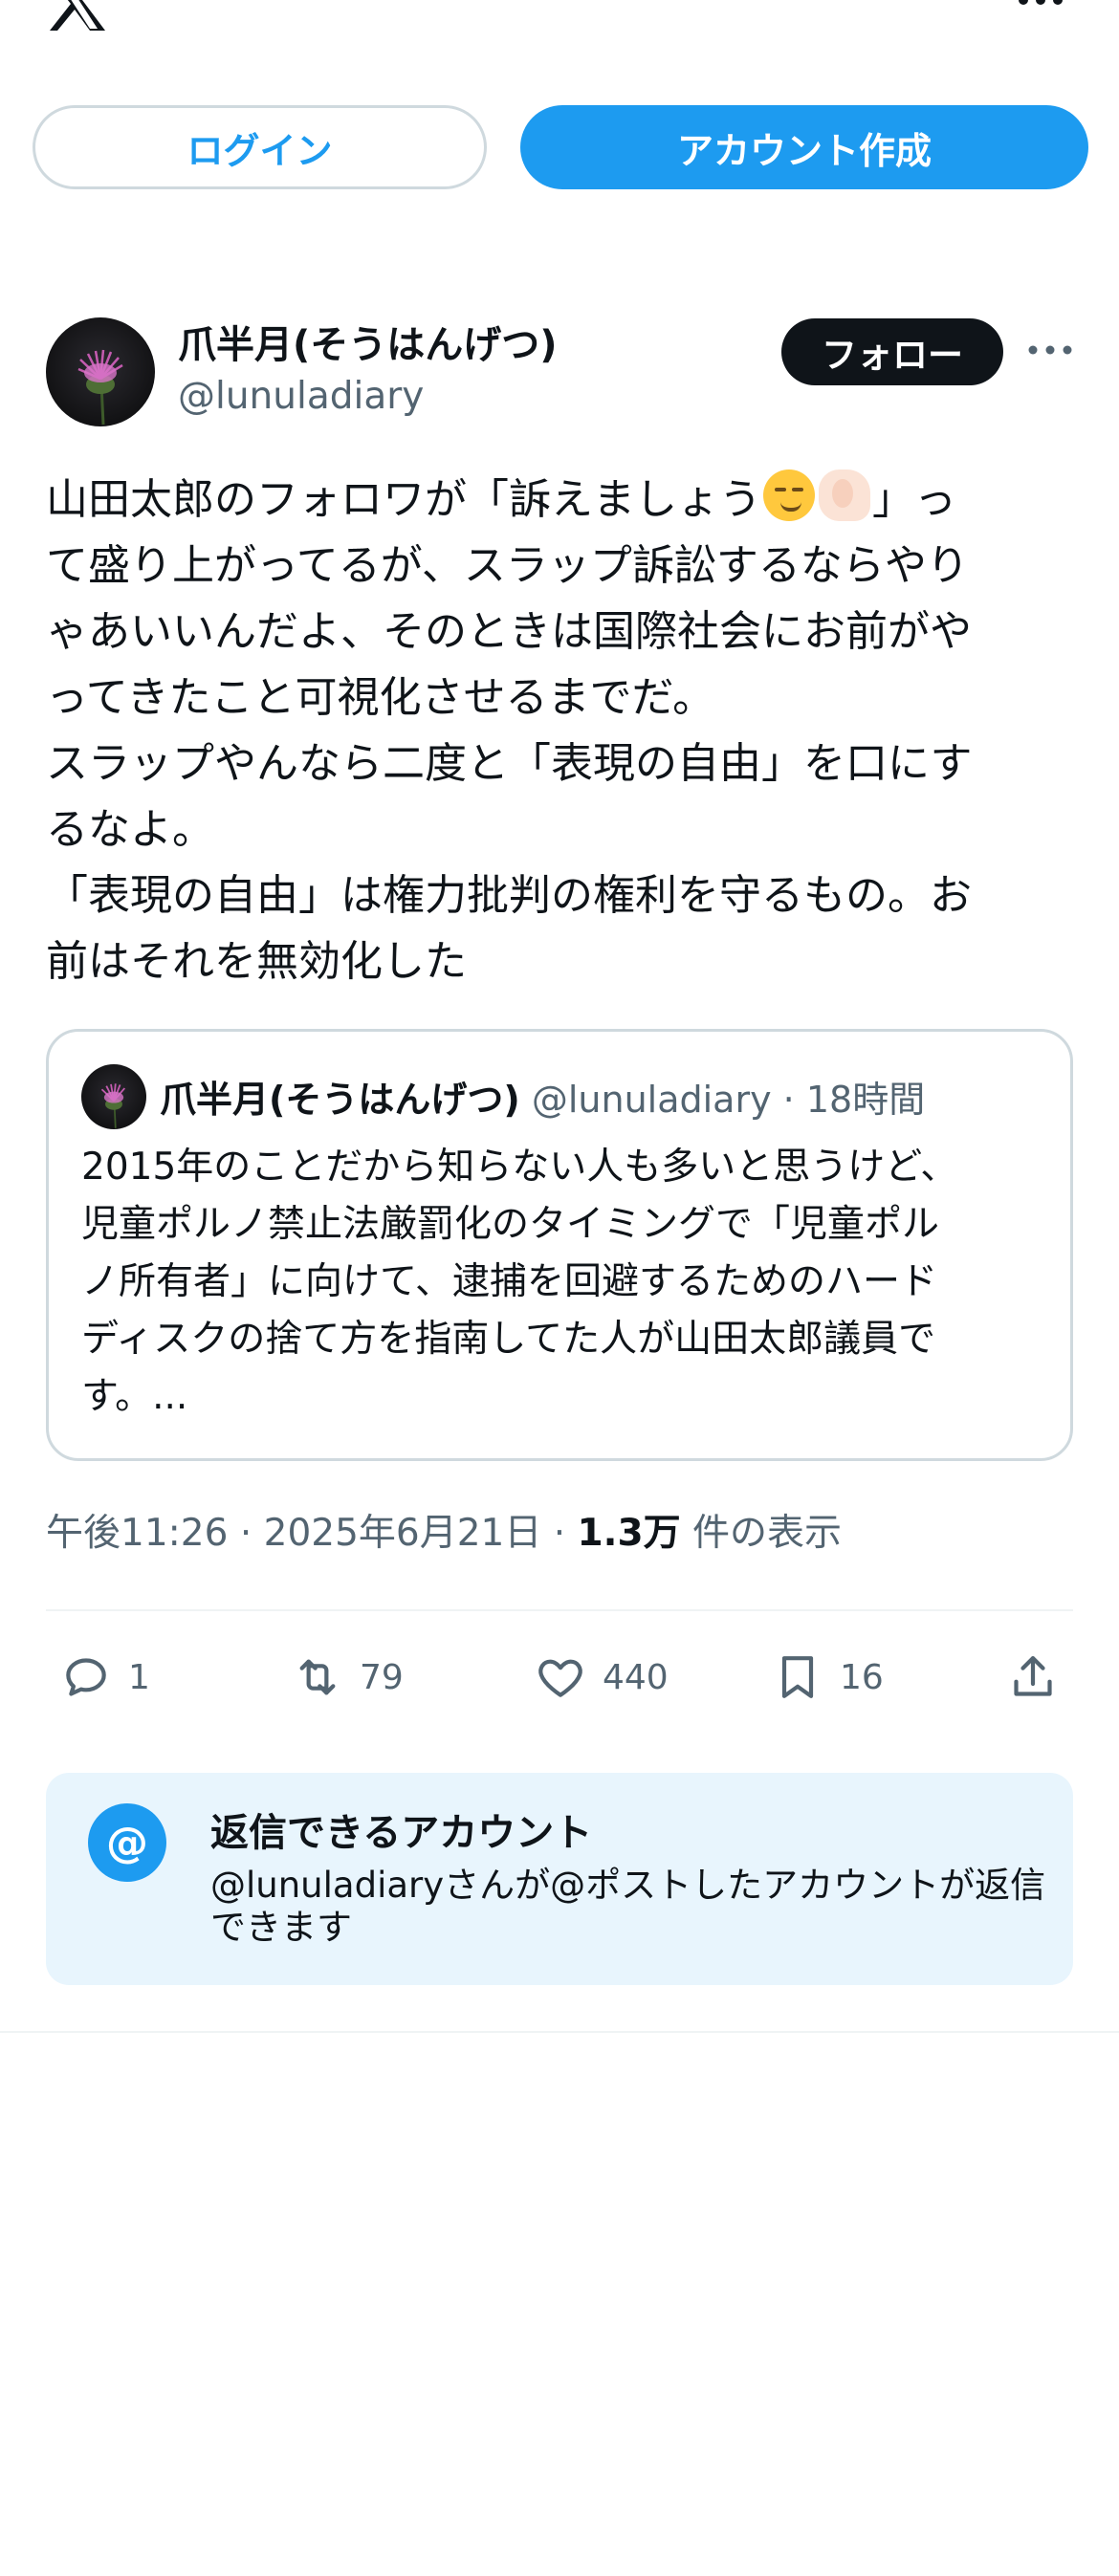 The image size is (1119, 2576). I want to click on smirking-face-emoji, so click(789, 495).